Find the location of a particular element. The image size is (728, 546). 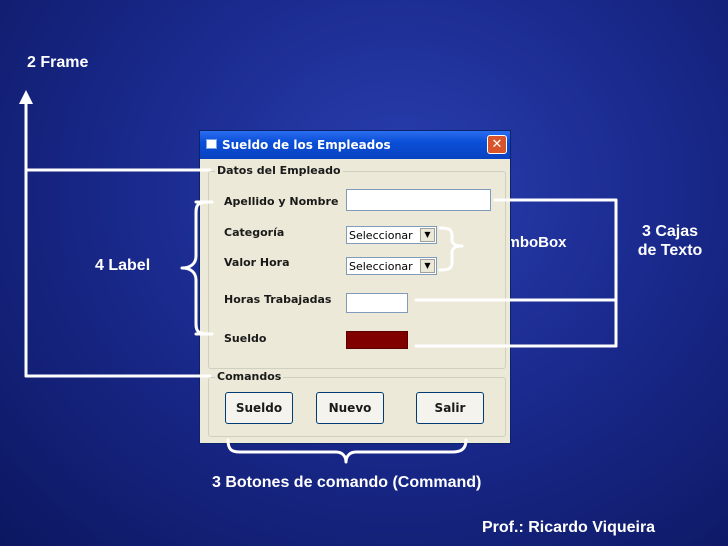

nuevo-button: Nuevo is located at coordinates (350, 408).